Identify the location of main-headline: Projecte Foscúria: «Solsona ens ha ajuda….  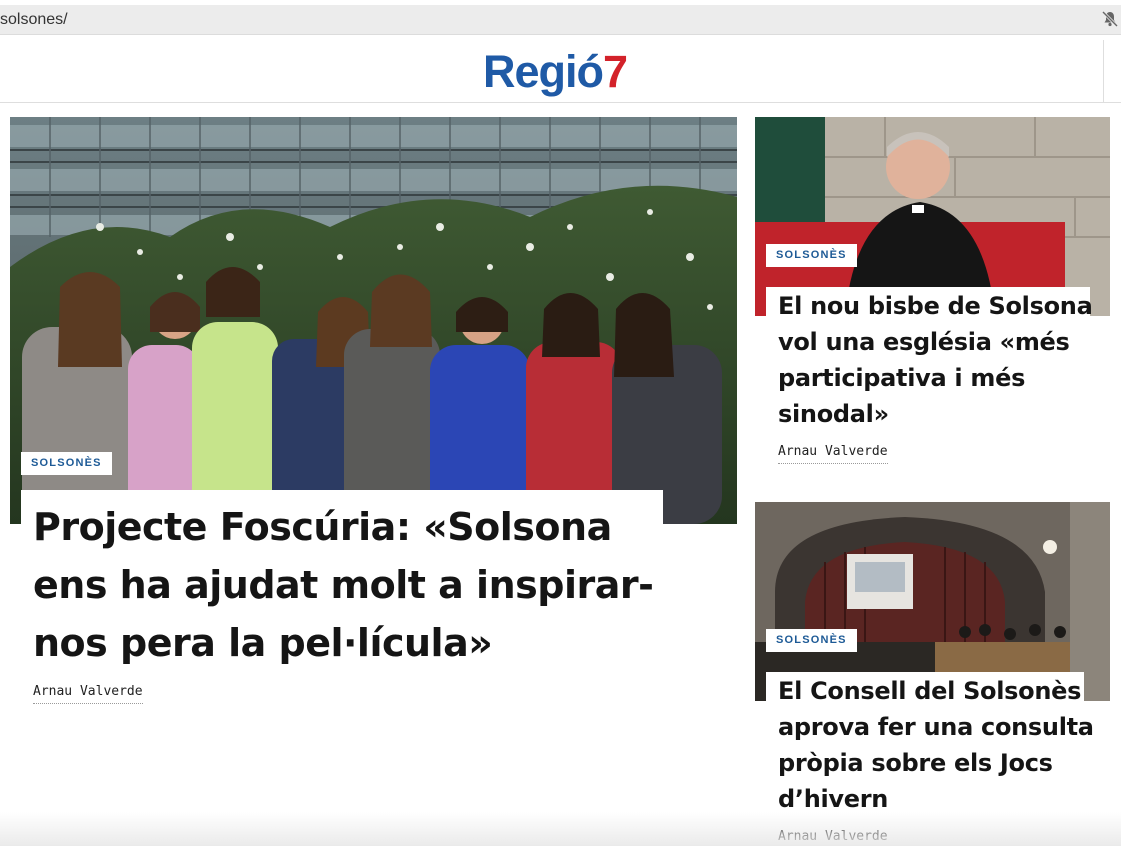
(373, 585).